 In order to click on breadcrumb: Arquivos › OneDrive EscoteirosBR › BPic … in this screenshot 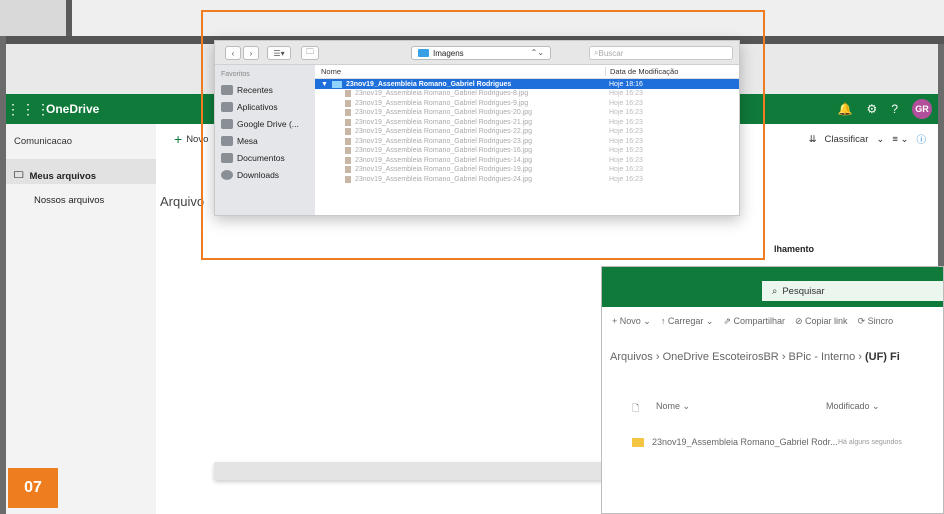, I will do `click(755, 357)`.